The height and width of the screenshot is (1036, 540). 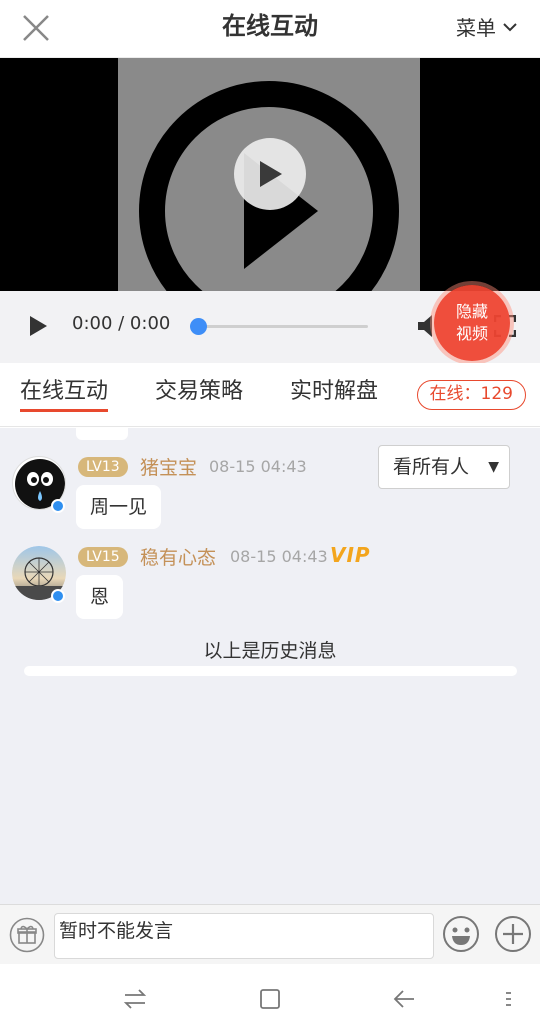 I want to click on switch-apps-icon, so click(x=135, y=1001).